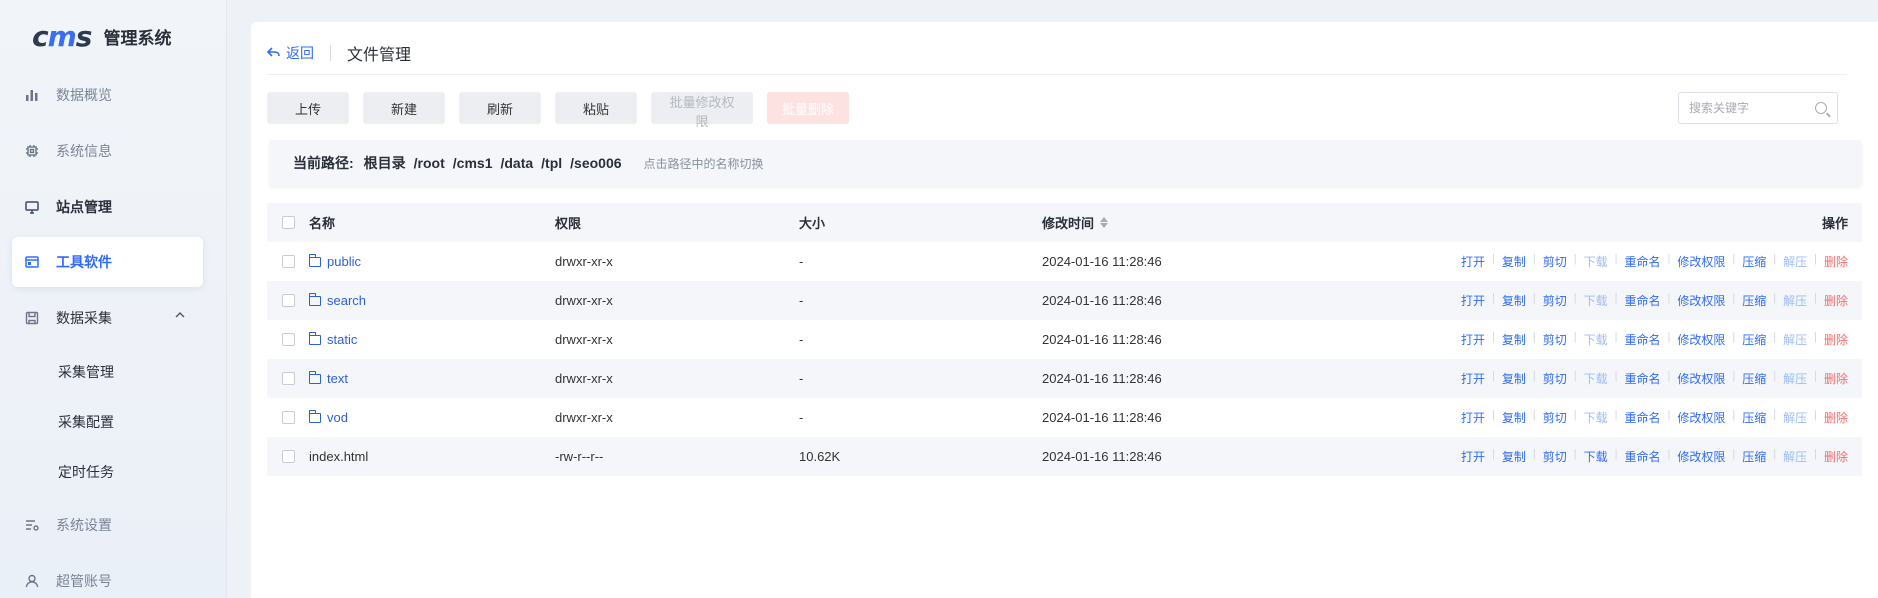 This screenshot has height=598, width=1878. What do you see at coordinates (107, 95) in the screenshot?
I see `sidebar-item-overview: 数据概览` at bounding box center [107, 95].